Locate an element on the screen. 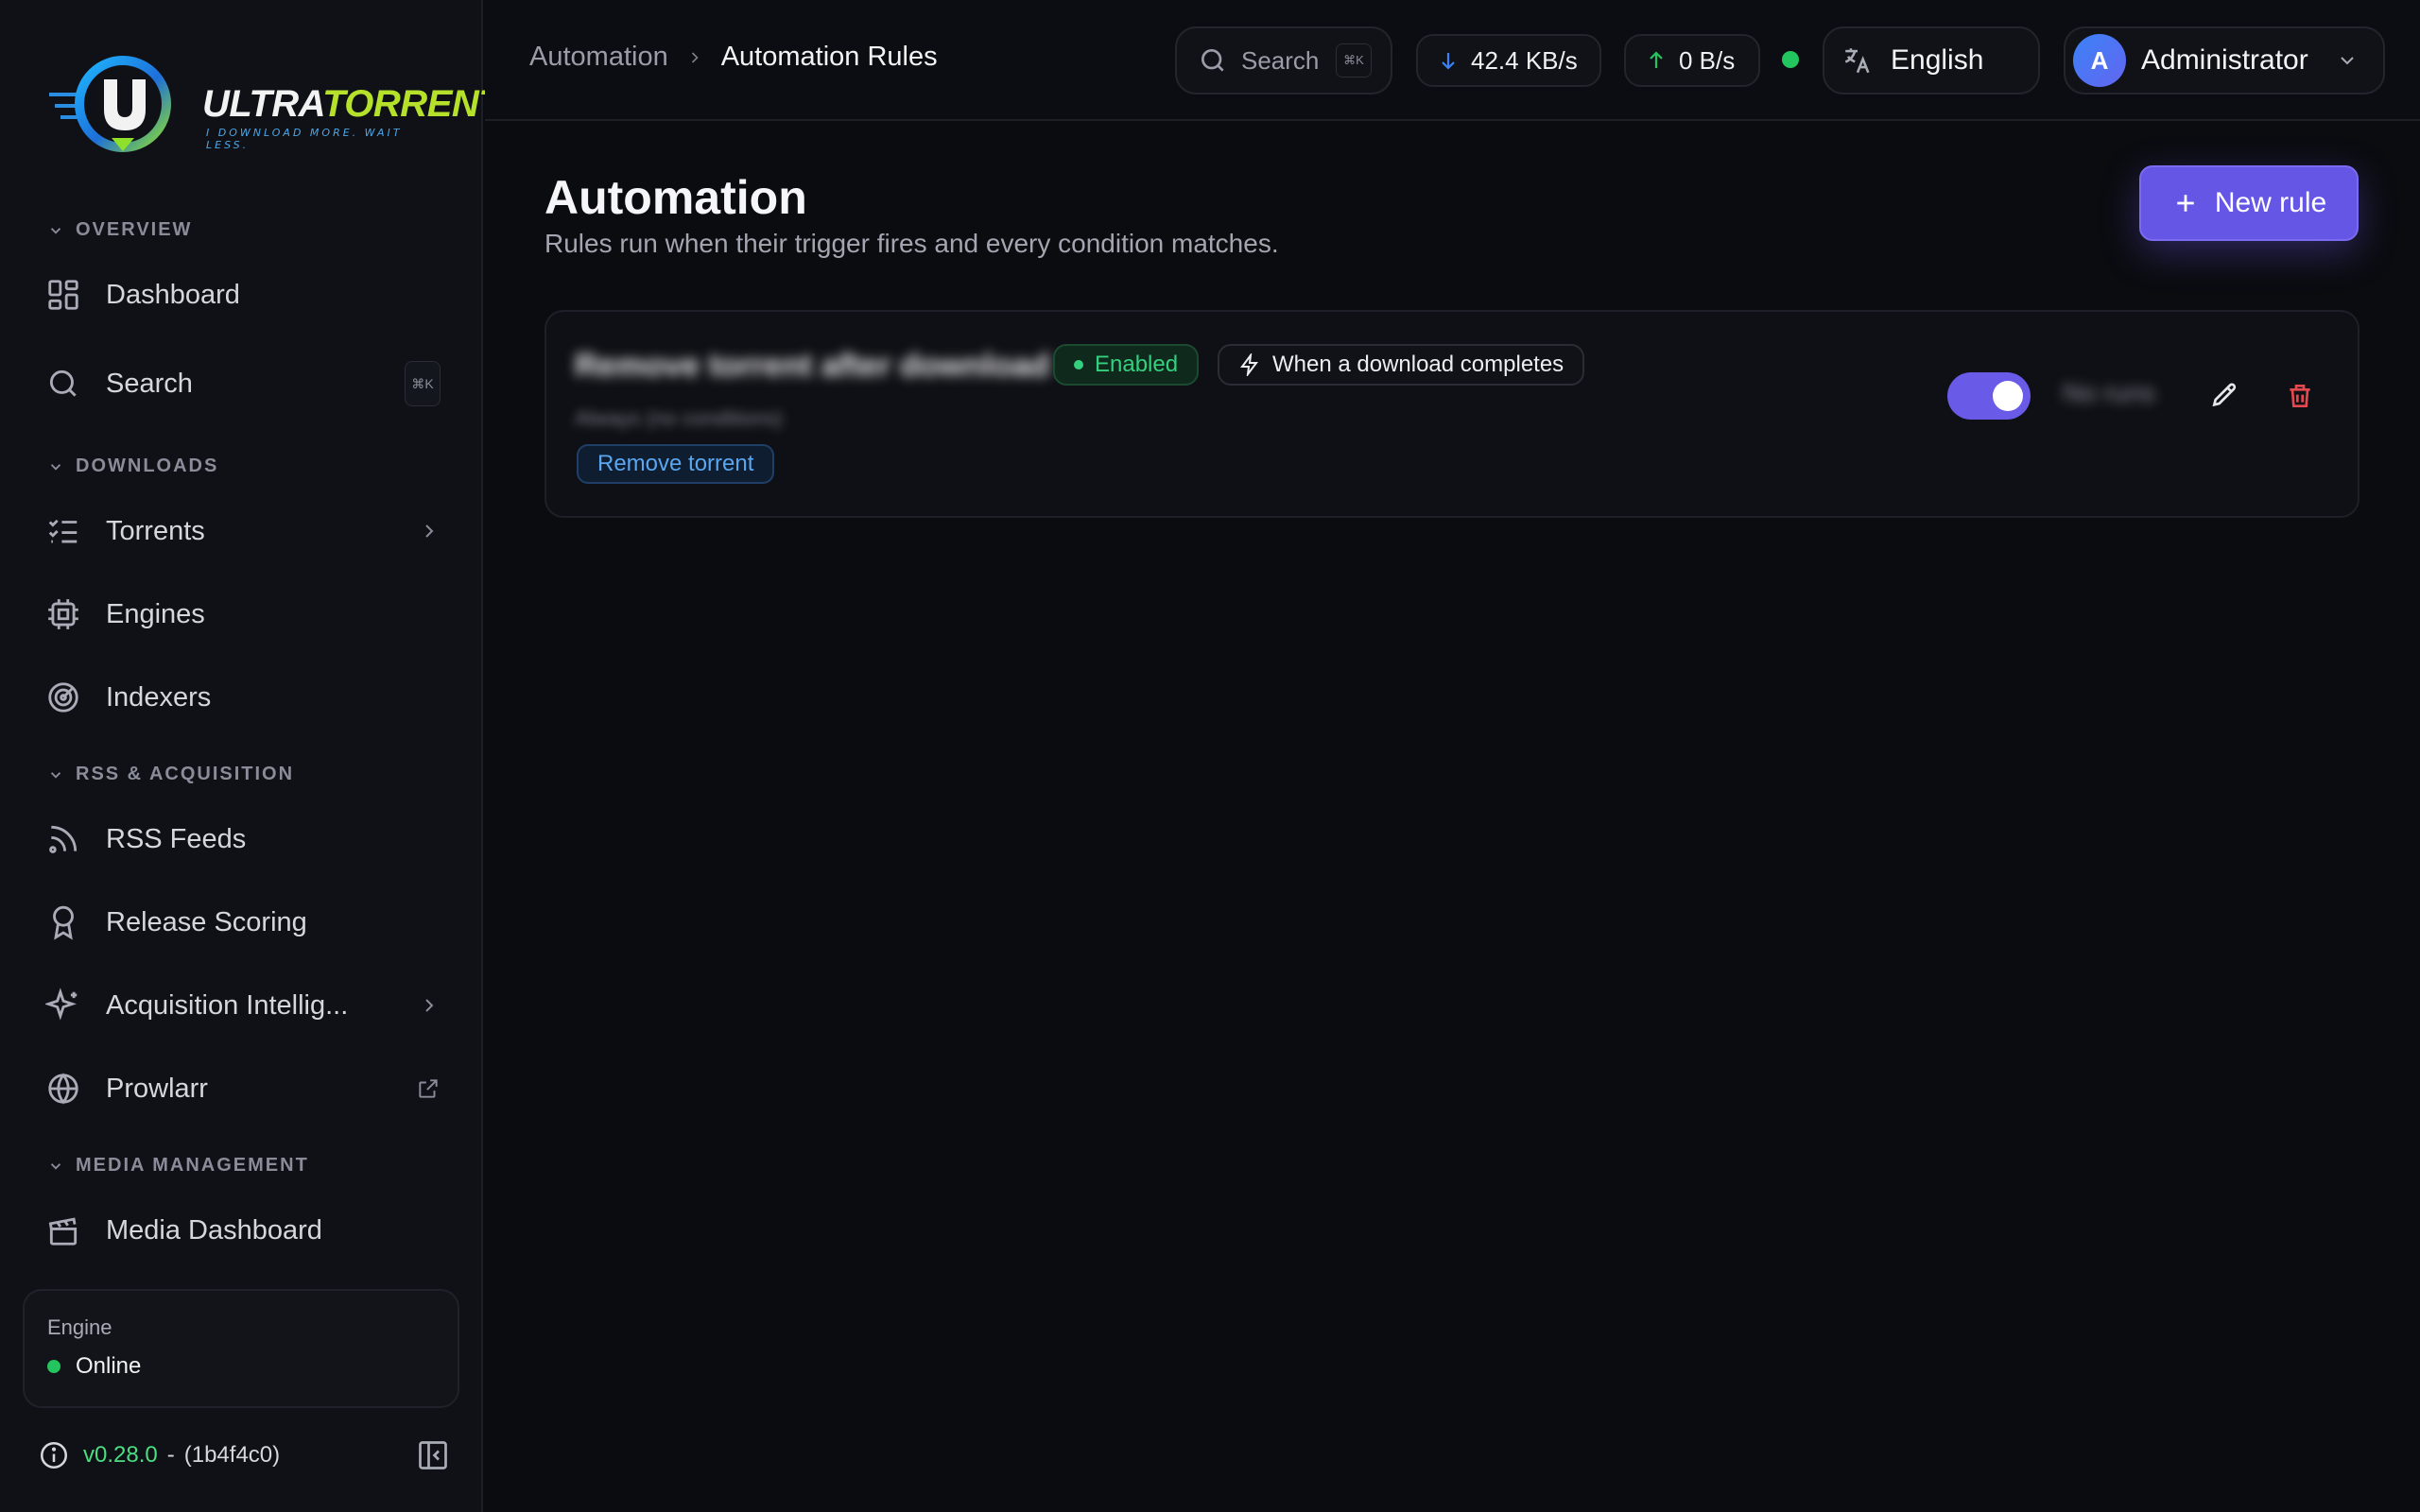  breadcrumb: Automation Automation Rules is located at coordinates (733, 57).